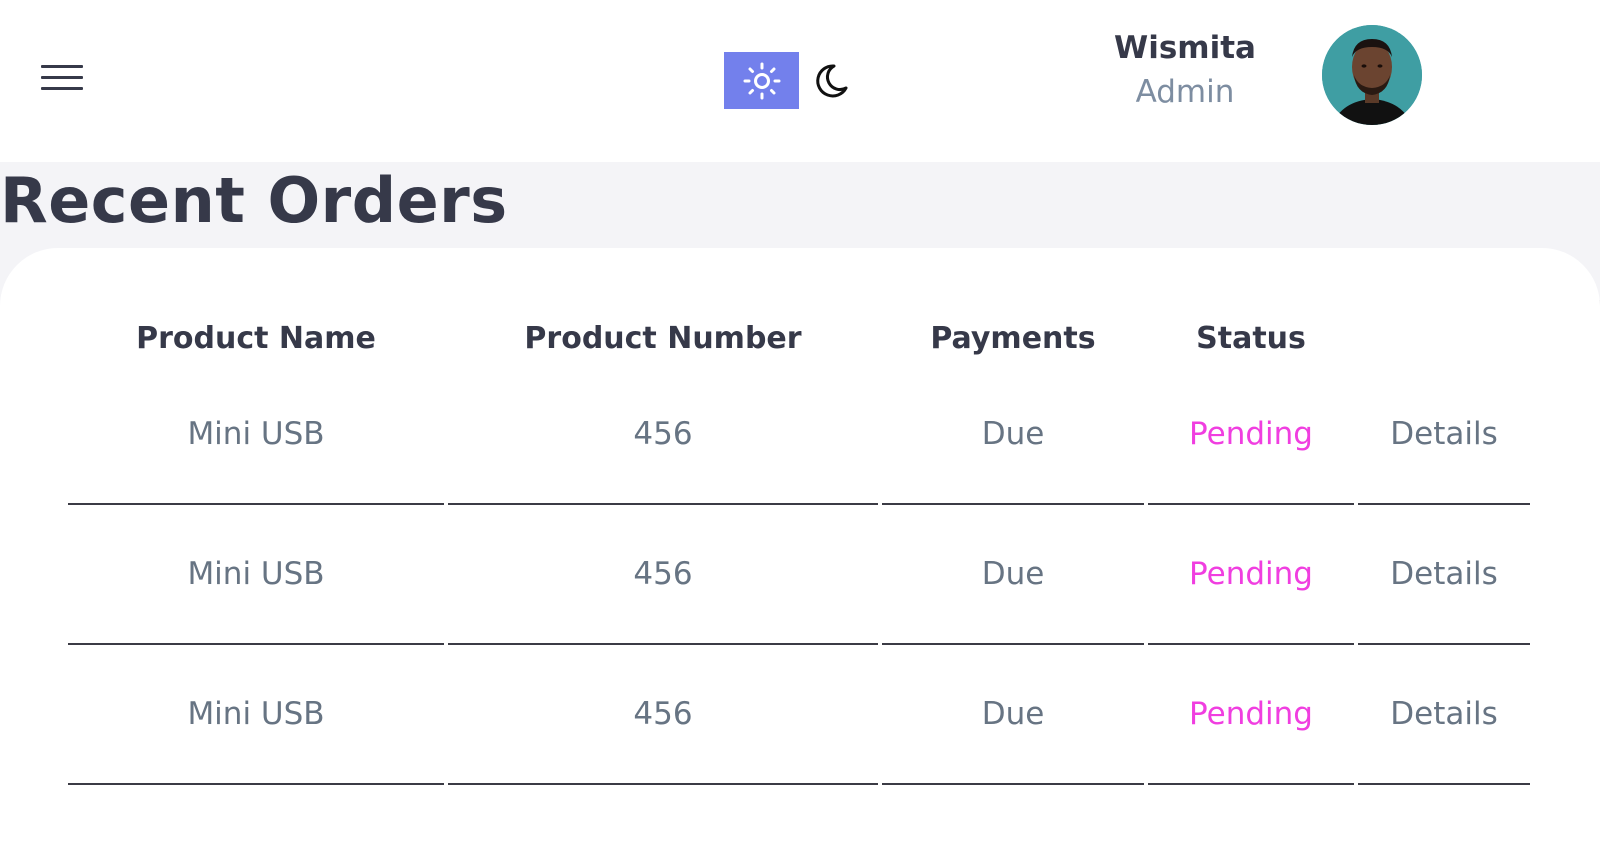 The width and height of the screenshot is (1600, 841). What do you see at coordinates (256, 338) in the screenshot?
I see `column-header-product-name: Product Name` at bounding box center [256, 338].